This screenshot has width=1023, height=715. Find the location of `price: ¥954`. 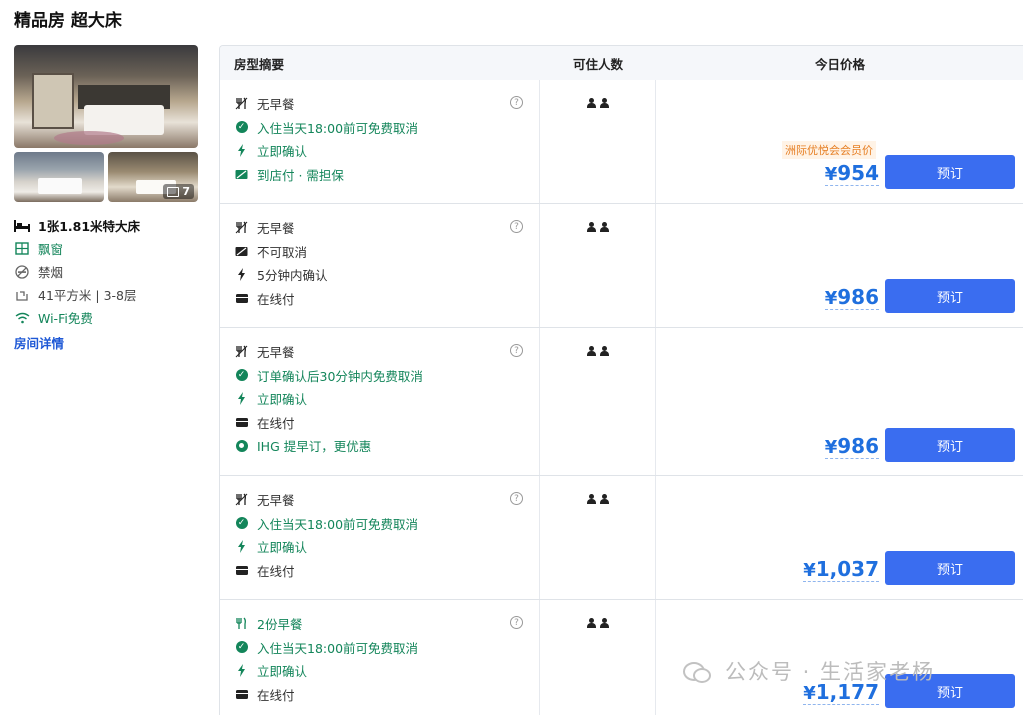

price: ¥954 is located at coordinates (851, 173).